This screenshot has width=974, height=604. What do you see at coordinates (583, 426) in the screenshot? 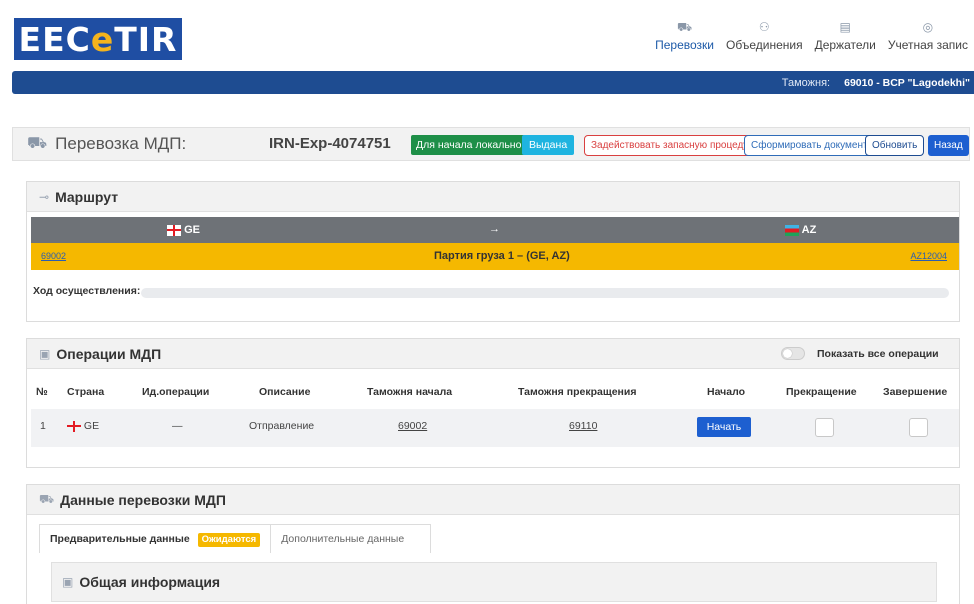
I see `row-end-customs-link: 69110` at bounding box center [583, 426].